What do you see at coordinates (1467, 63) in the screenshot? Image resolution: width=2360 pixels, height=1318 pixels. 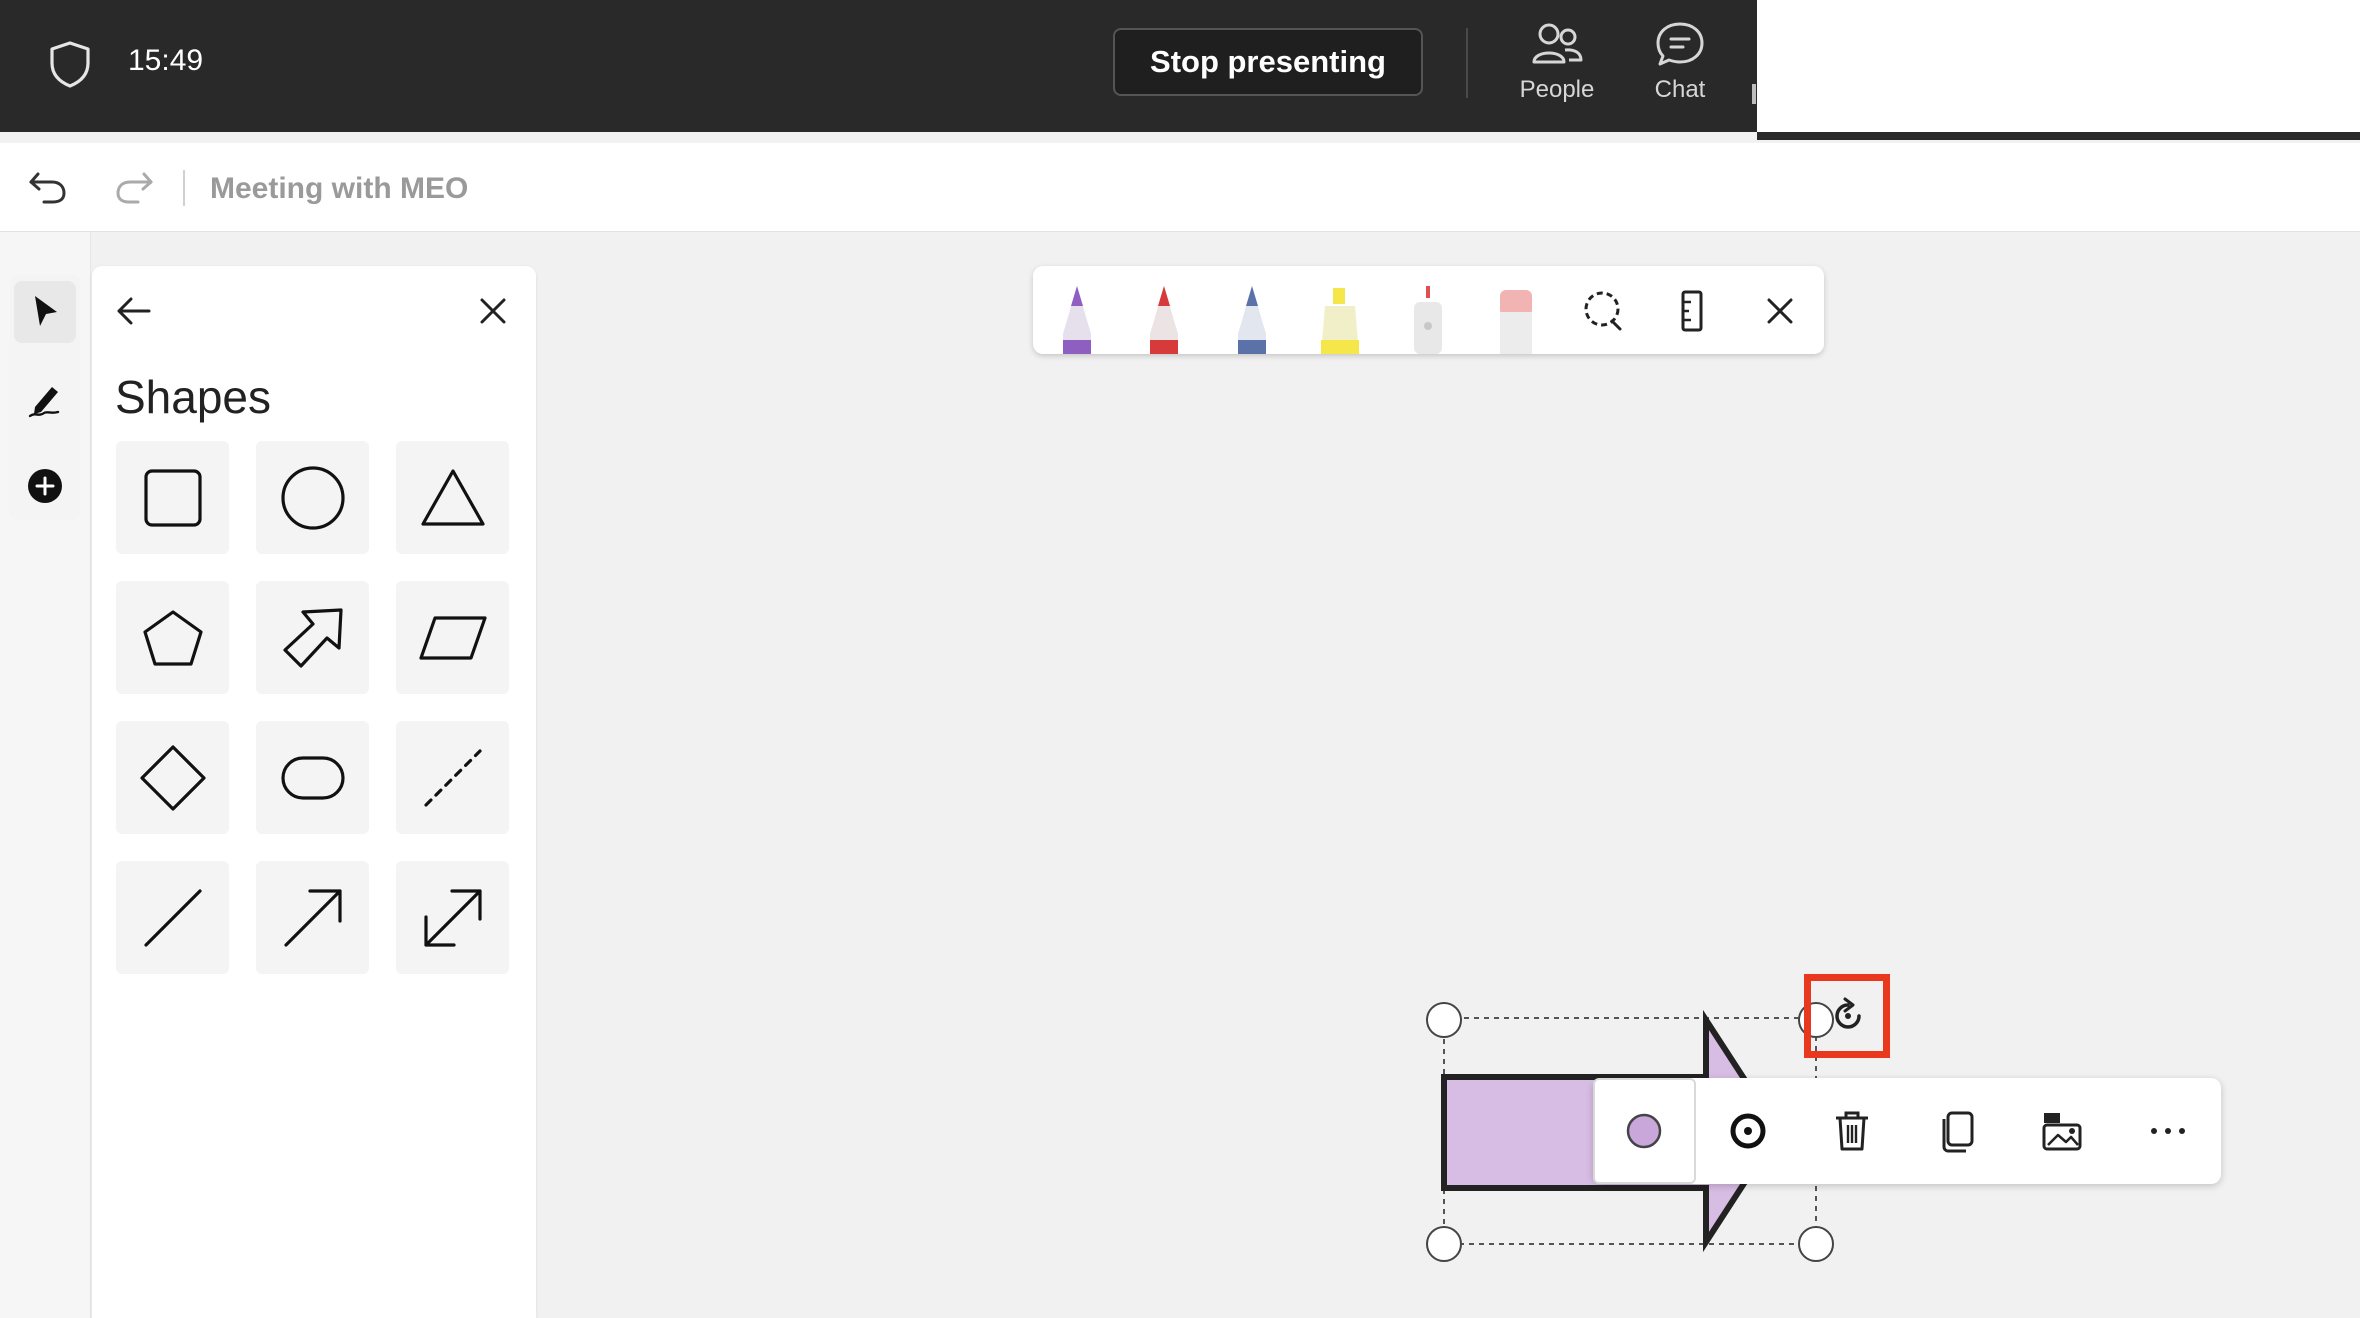 I see `top-bar-divider` at bounding box center [1467, 63].